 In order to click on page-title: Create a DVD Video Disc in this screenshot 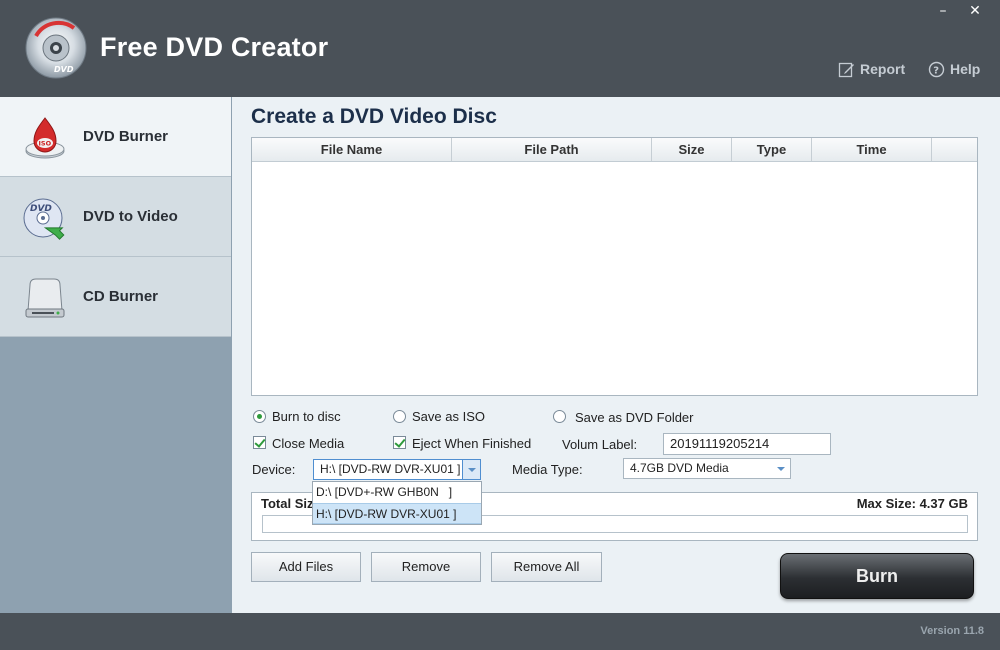, I will do `click(374, 116)`.